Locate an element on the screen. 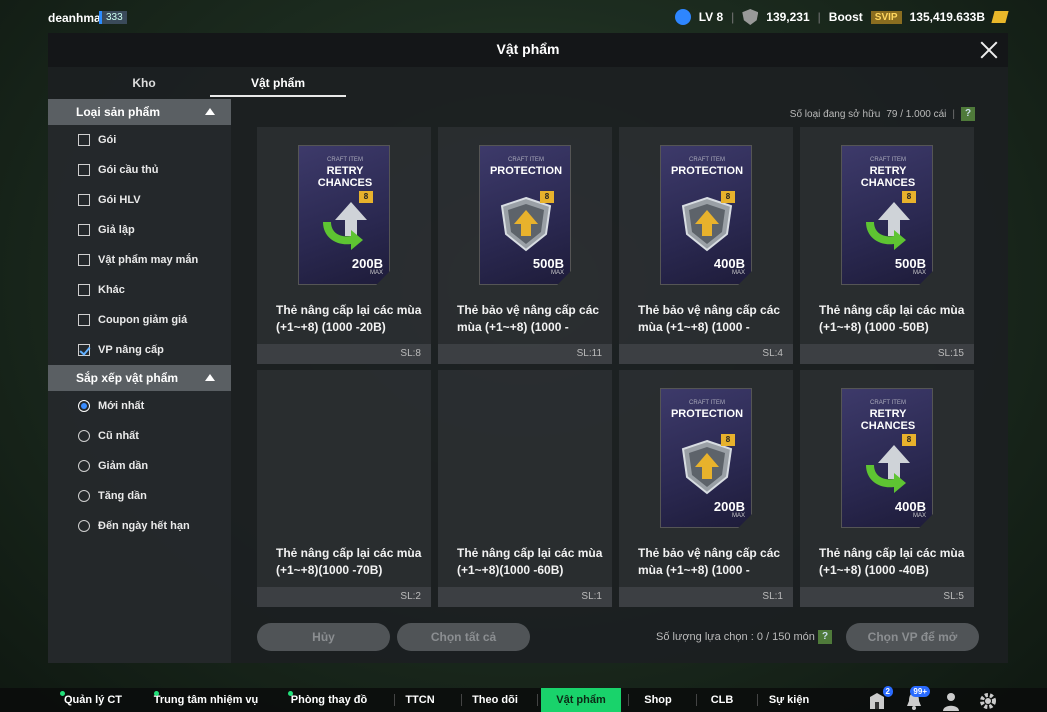 The image size is (1047, 712). nav-item: Vật phẩm is located at coordinates (581, 700).